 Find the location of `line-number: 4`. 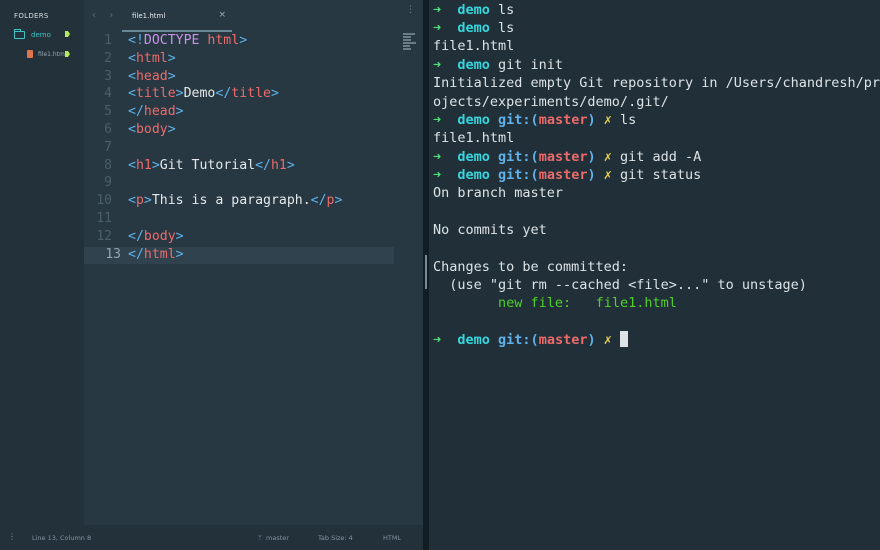

line-number: 4 is located at coordinates (108, 94).